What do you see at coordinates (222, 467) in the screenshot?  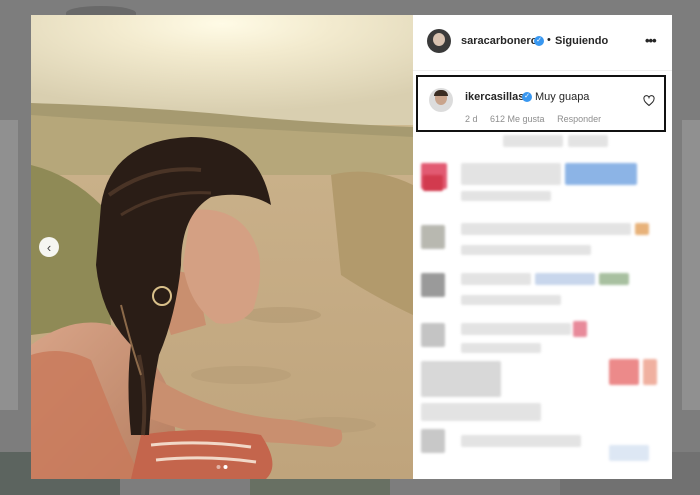 I see `carousel-indicator` at bounding box center [222, 467].